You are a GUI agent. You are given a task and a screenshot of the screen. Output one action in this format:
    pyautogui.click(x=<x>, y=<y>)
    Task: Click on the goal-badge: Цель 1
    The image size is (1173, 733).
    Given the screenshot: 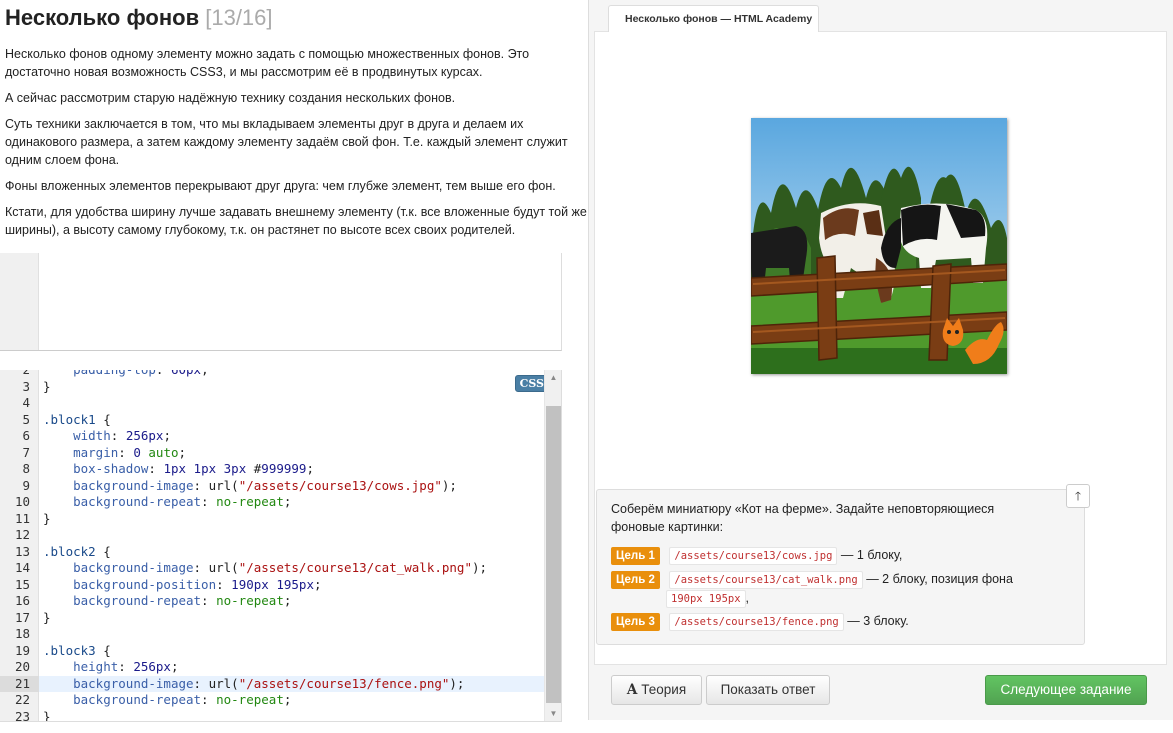 What is the action you would take?
    pyautogui.click(x=635, y=556)
    